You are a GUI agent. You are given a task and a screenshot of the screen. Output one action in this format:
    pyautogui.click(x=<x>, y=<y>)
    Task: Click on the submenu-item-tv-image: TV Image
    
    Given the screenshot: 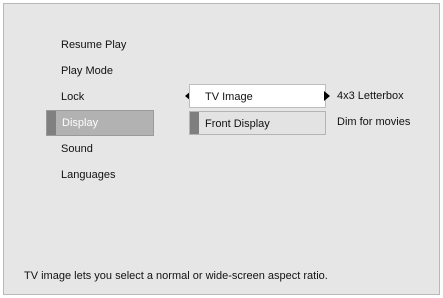 What is the action you would take?
    pyautogui.click(x=257, y=96)
    